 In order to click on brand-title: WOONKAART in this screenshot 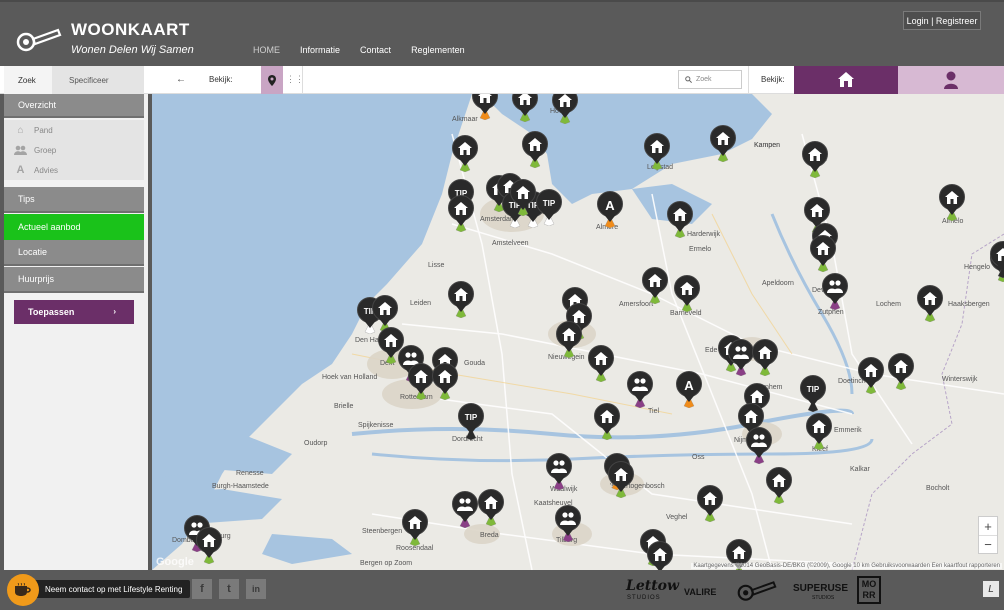, I will do `click(130, 29)`.